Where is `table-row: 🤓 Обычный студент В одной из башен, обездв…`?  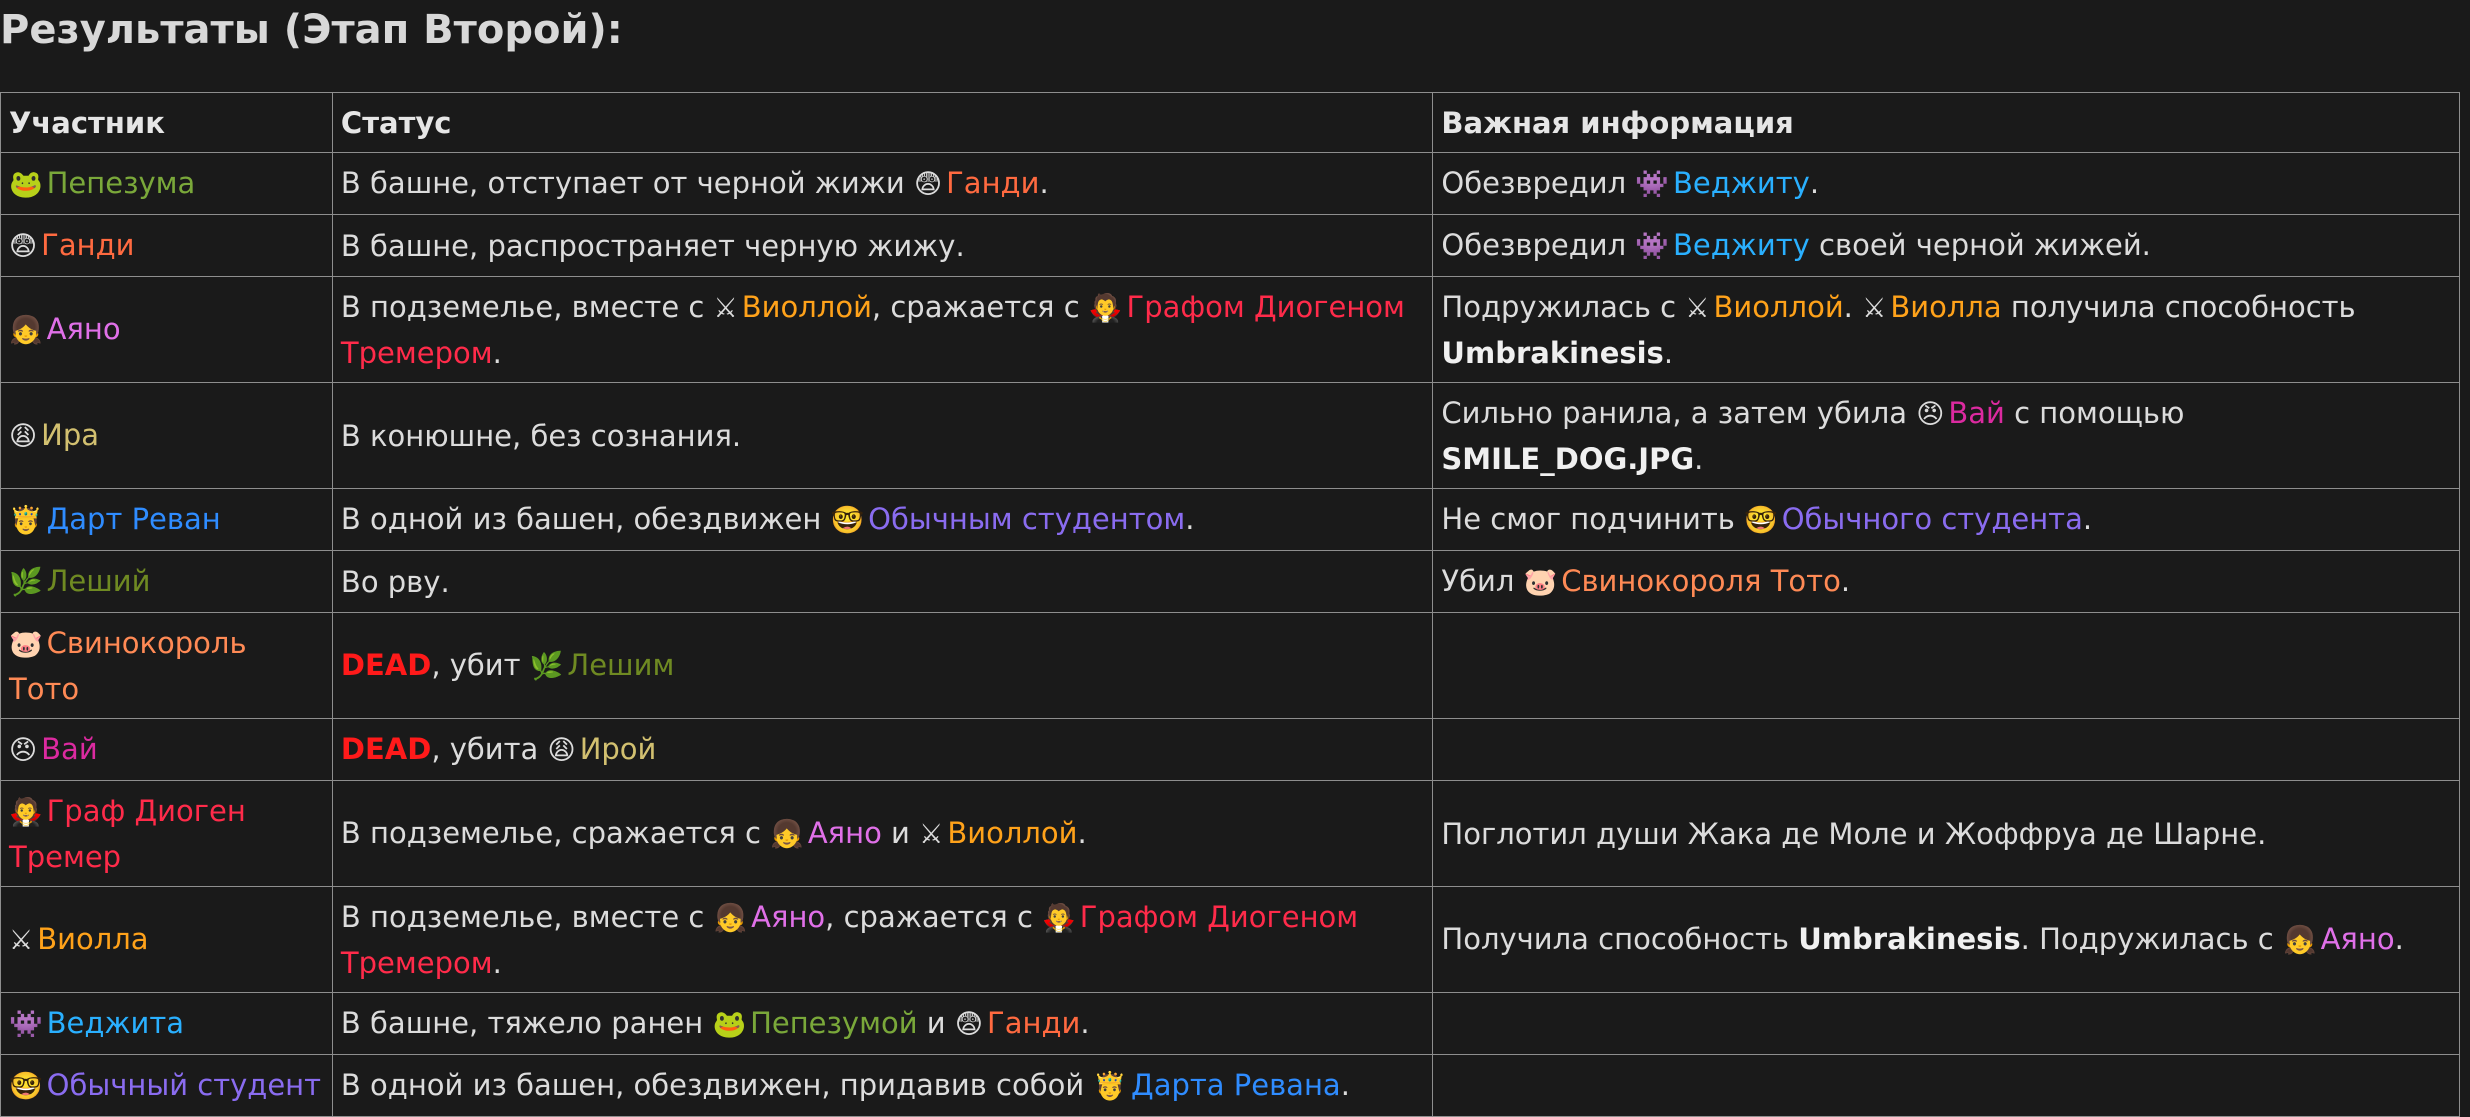 table-row: 🤓 Обычный студент В одной из башен, обездв… is located at coordinates (1230, 1085).